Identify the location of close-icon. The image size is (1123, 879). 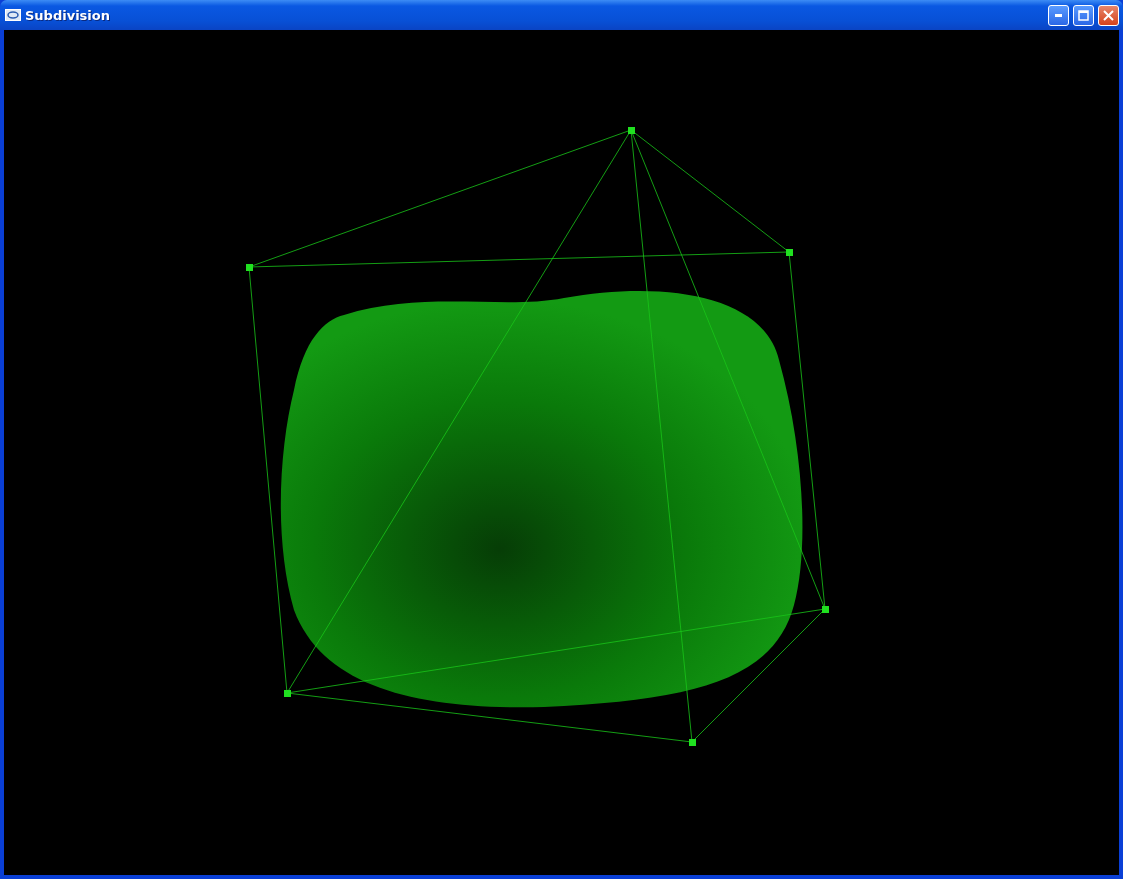
(1108, 15).